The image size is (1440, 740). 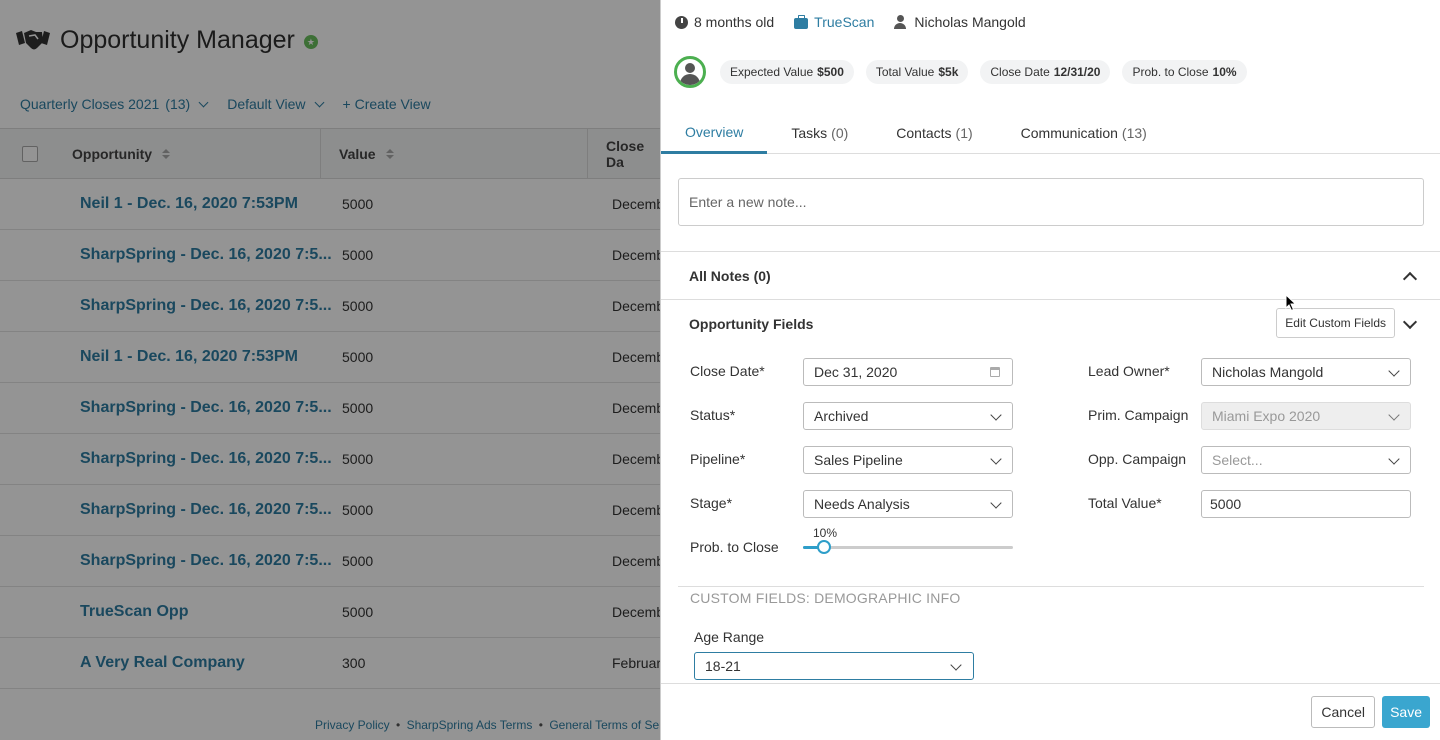 I want to click on tab-tasks: Tasks (0), so click(x=819, y=133).